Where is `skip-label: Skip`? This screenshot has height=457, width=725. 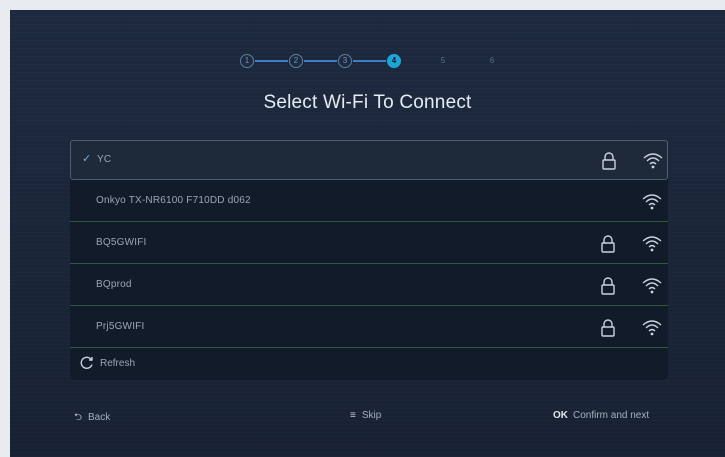
skip-label: Skip is located at coordinates (371, 415).